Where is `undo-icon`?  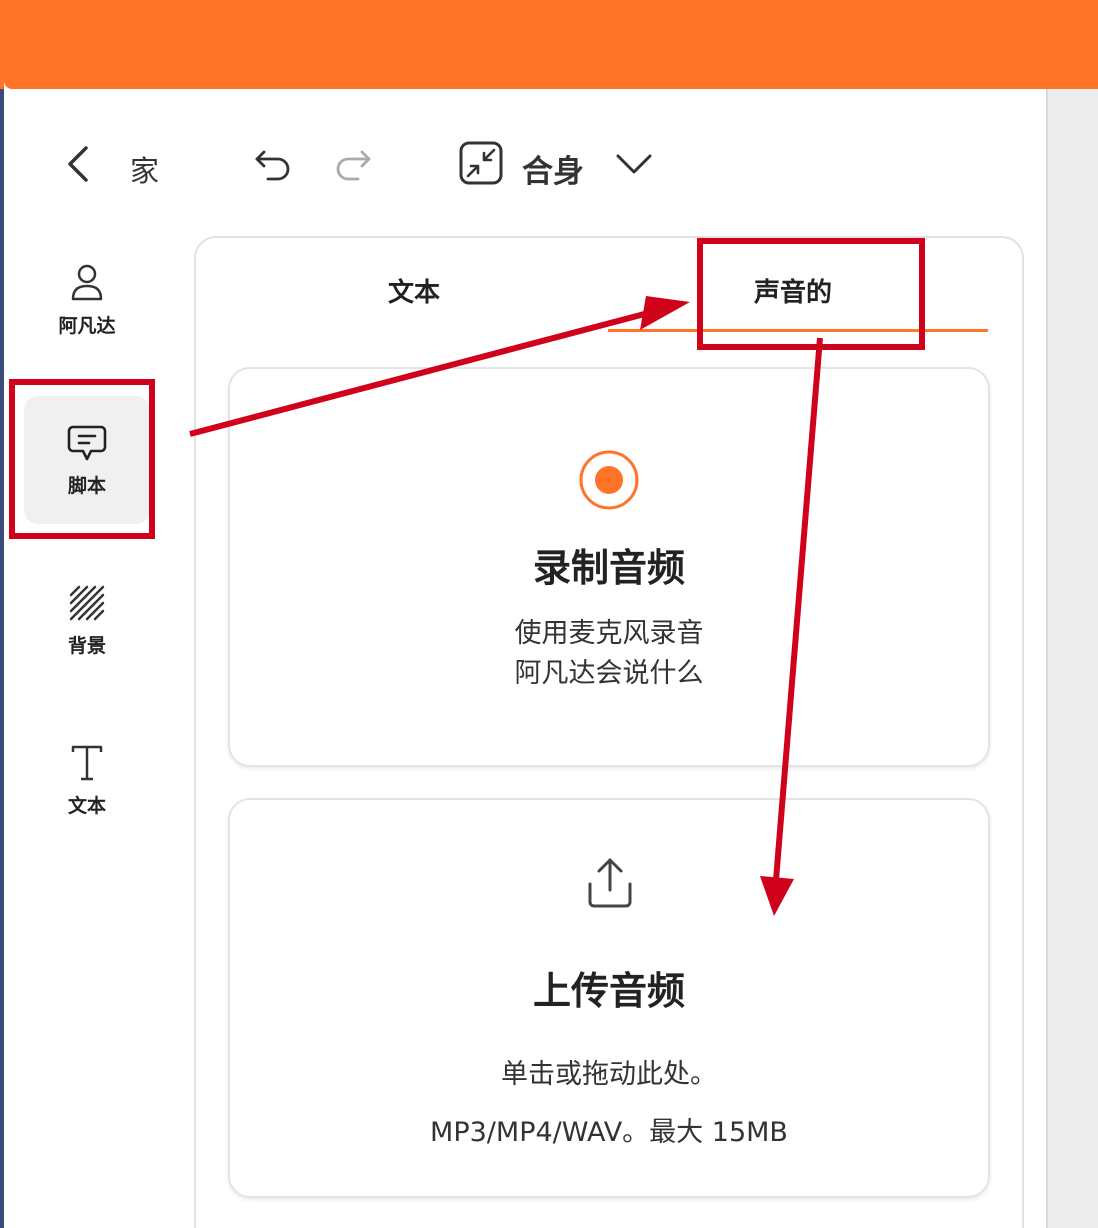 undo-icon is located at coordinates (273, 164).